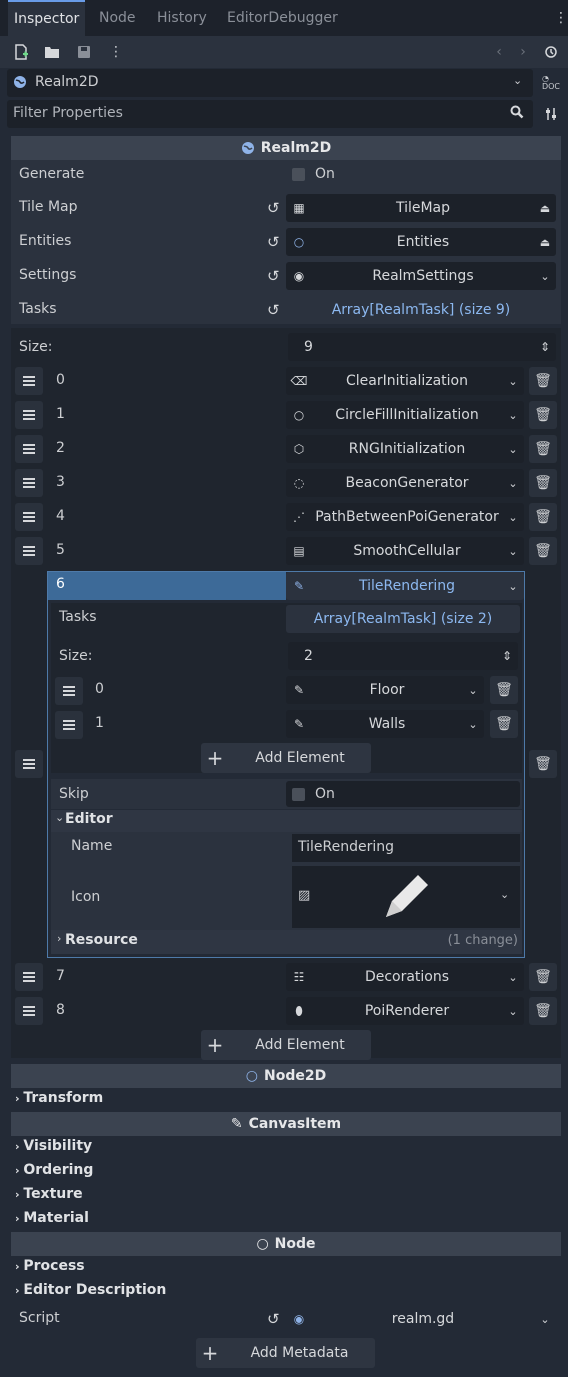  What do you see at coordinates (116, 52) in the screenshot?
I see `more-options-icon: ⋮` at bounding box center [116, 52].